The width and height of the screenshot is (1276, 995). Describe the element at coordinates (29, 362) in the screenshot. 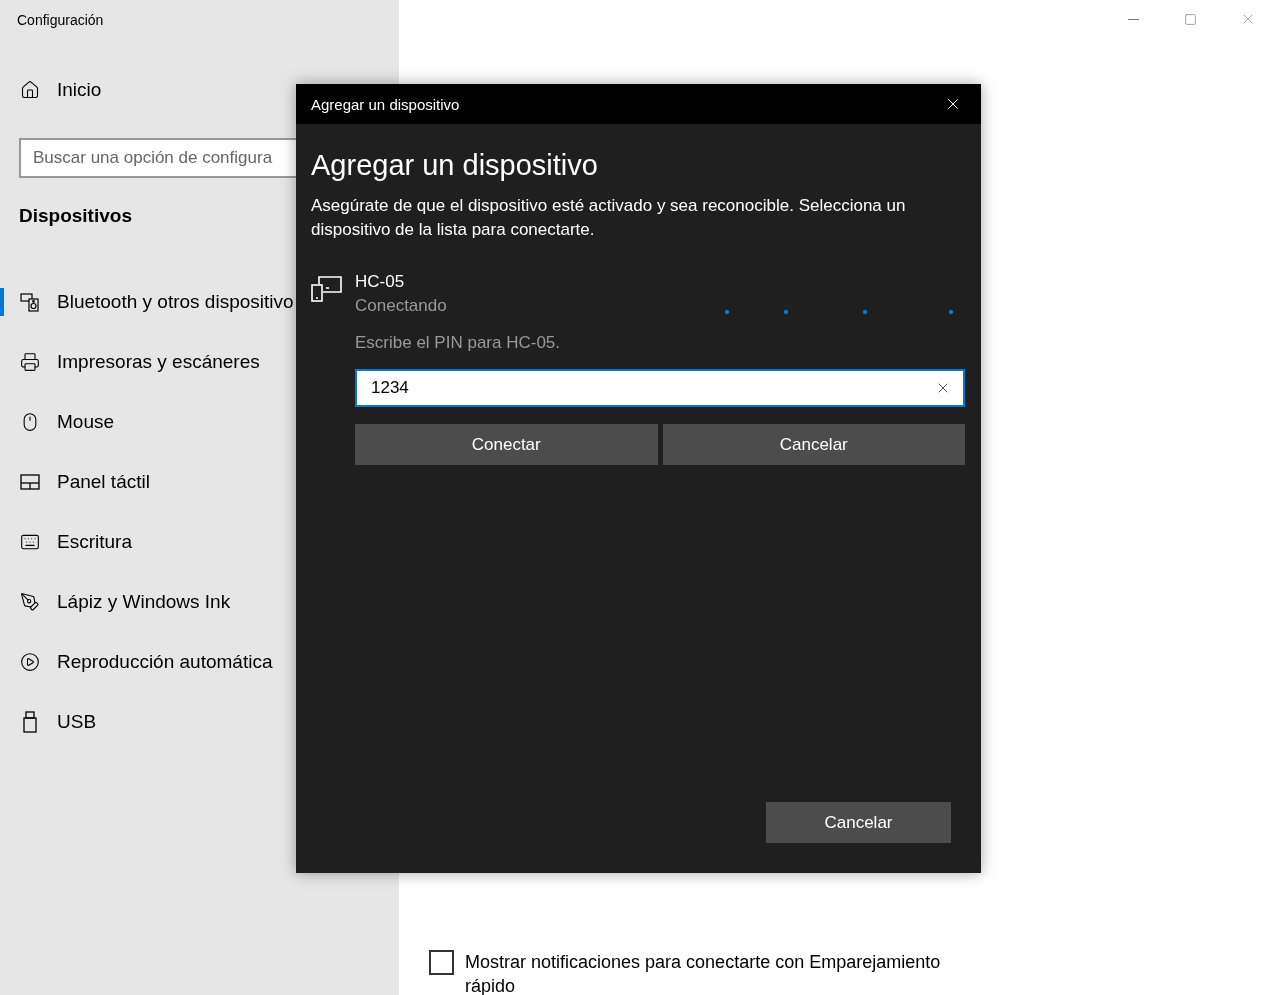

I see `printer-icon` at that location.